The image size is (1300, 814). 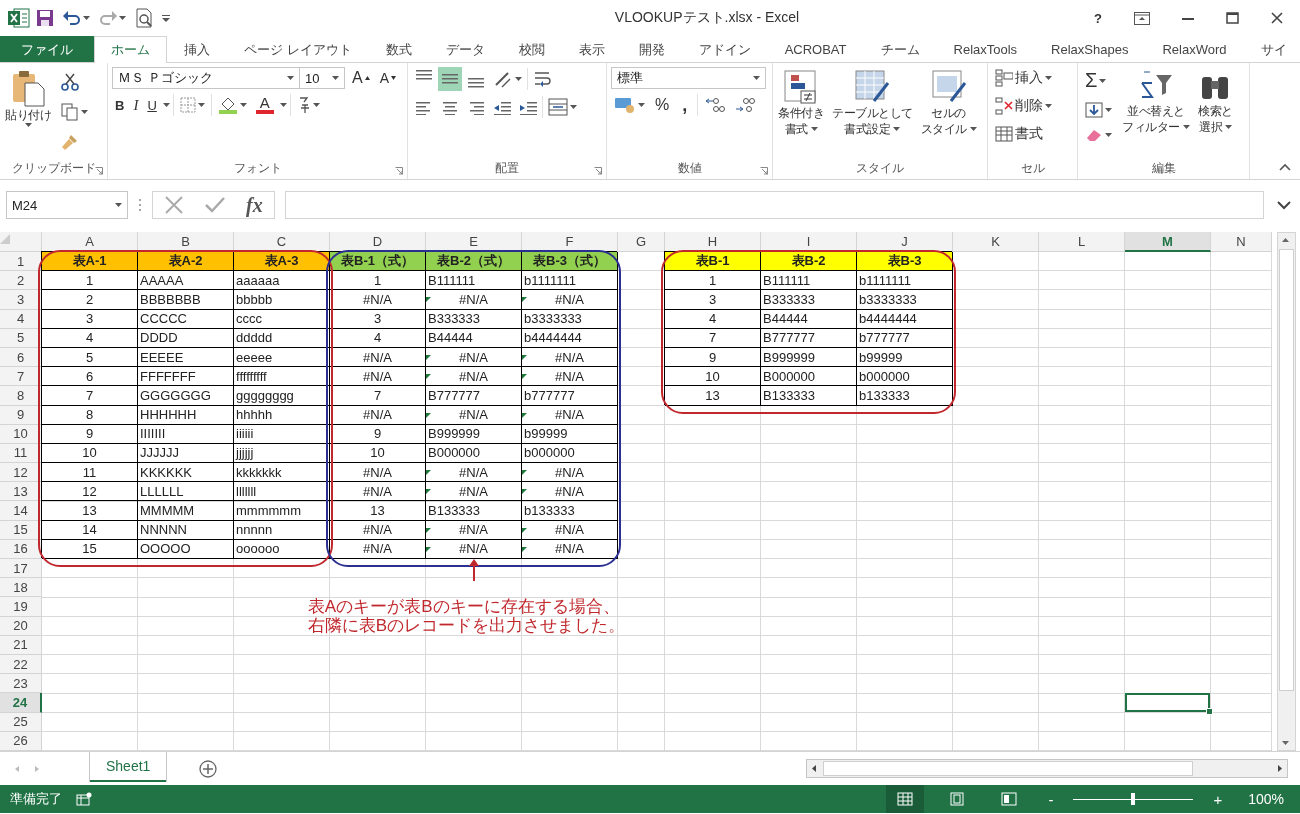 What do you see at coordinates (774, 205) in the screenshot?
I see `formula-input-field` at bounding box center [774, 205].